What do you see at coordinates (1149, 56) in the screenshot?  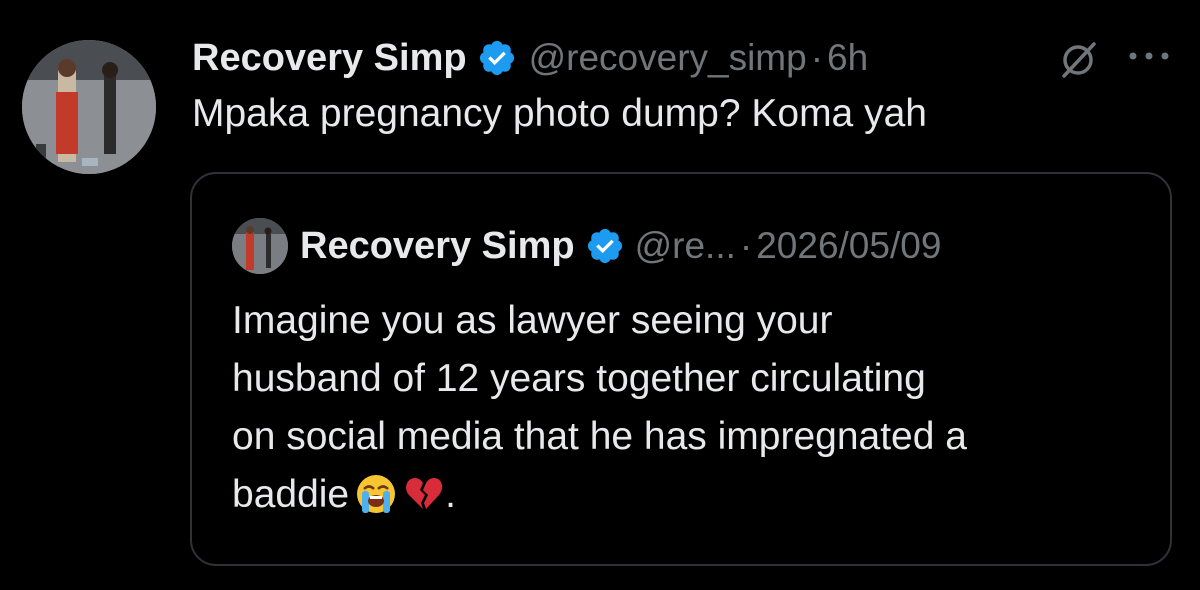 I see `more-options-icon` at bounding box center [1149, 56].